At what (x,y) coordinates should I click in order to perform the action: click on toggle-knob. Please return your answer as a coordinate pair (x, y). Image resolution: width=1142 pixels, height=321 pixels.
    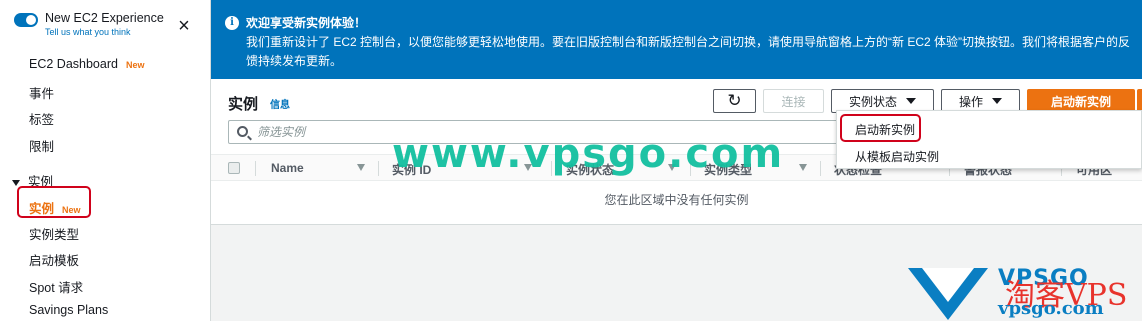
    Looking at the image, I should click on (31, 20).